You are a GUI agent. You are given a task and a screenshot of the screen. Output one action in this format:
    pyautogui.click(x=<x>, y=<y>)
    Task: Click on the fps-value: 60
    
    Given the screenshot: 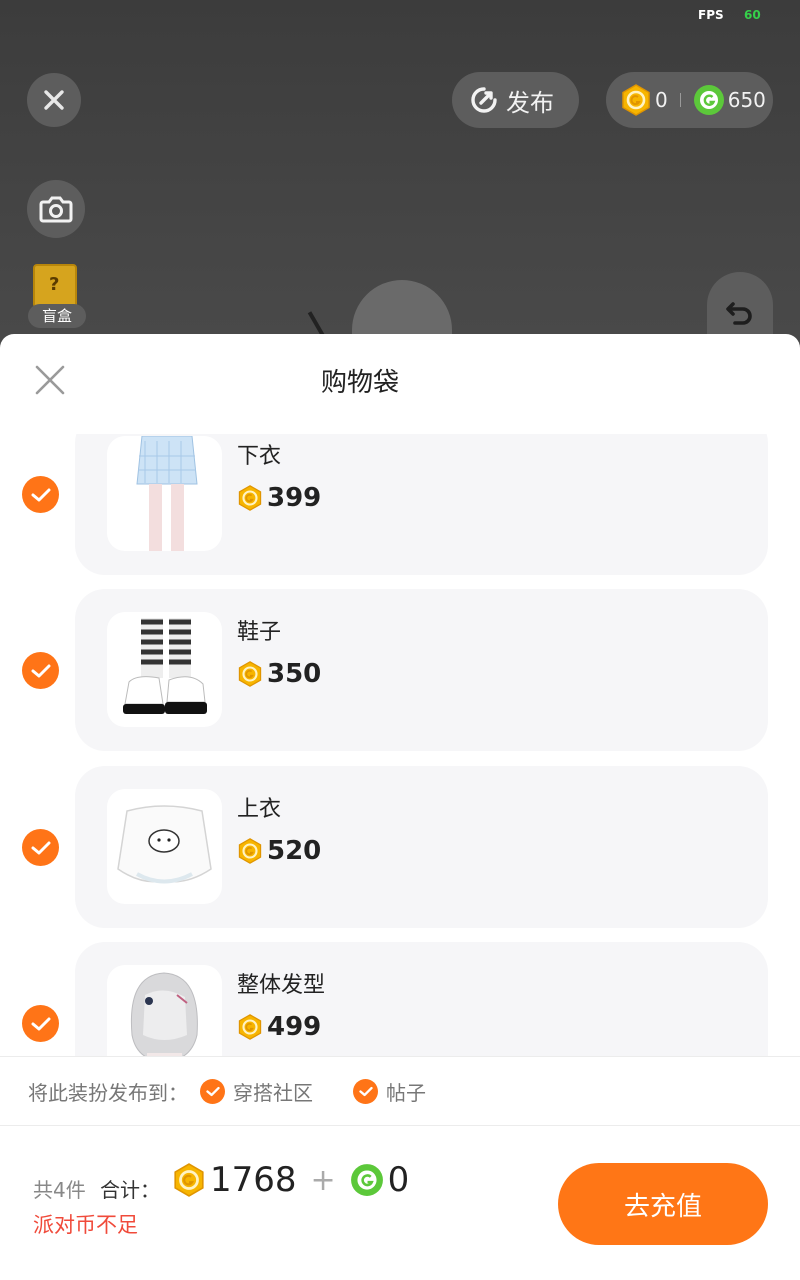 What is the action you would take?
    pyautogui.click(x=752, y=15)
    